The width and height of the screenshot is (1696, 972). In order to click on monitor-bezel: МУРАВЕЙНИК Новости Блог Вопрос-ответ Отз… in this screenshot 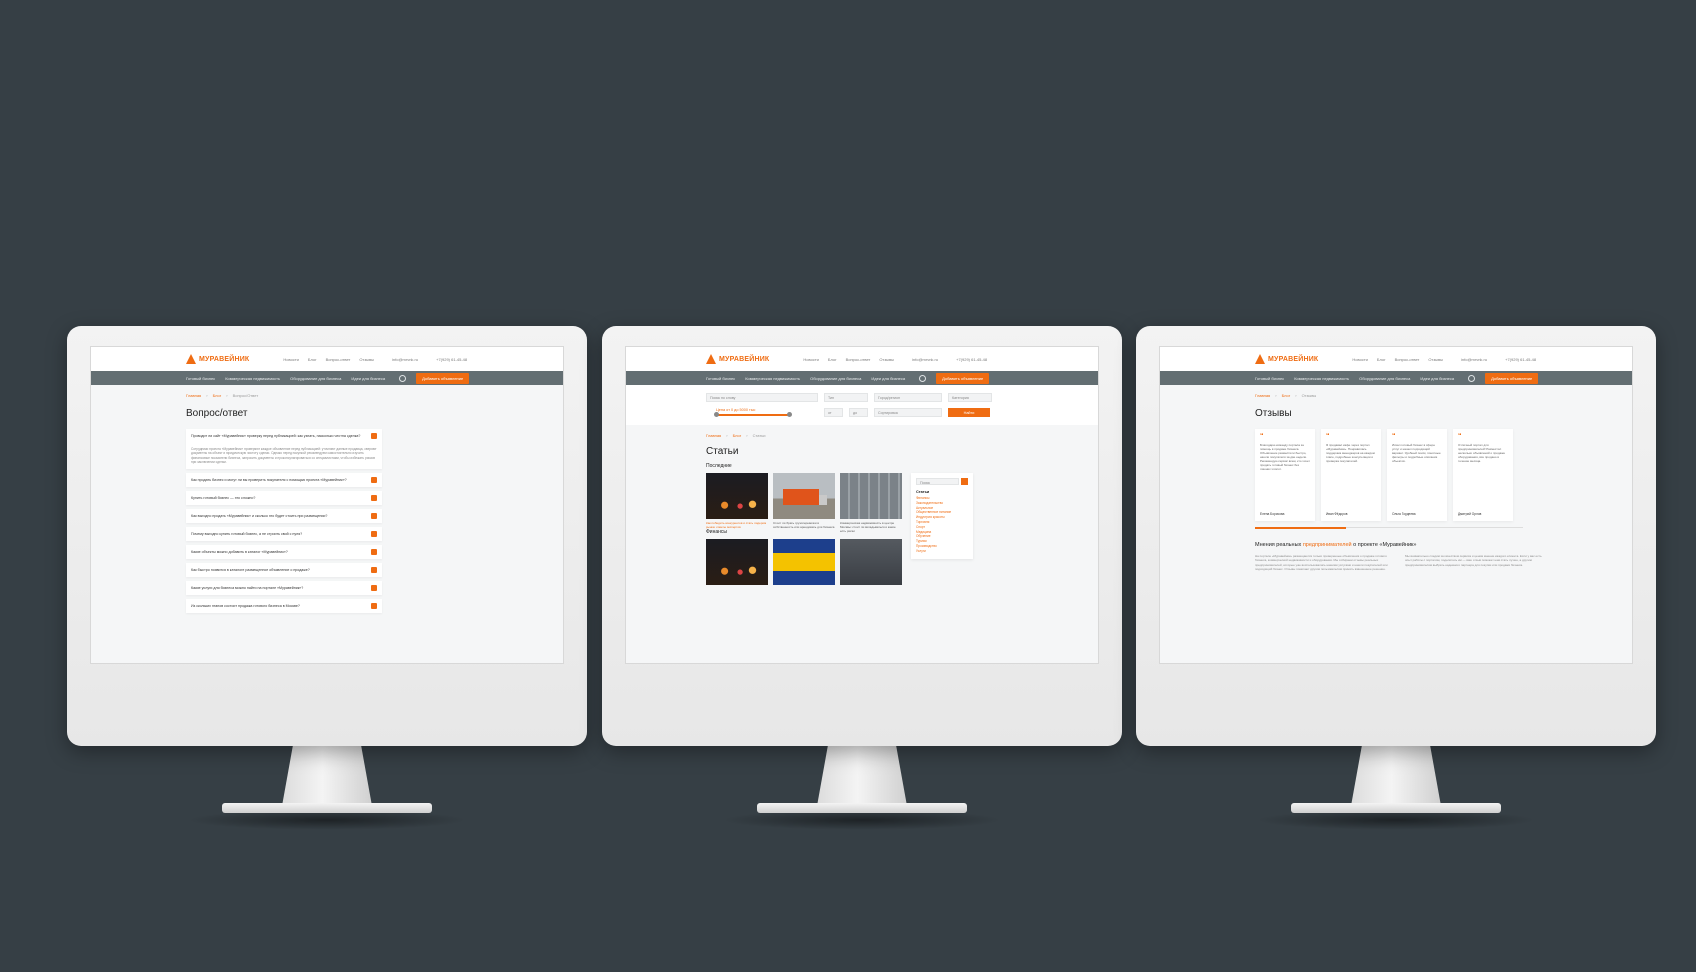, I will do `click(862, 536)`.